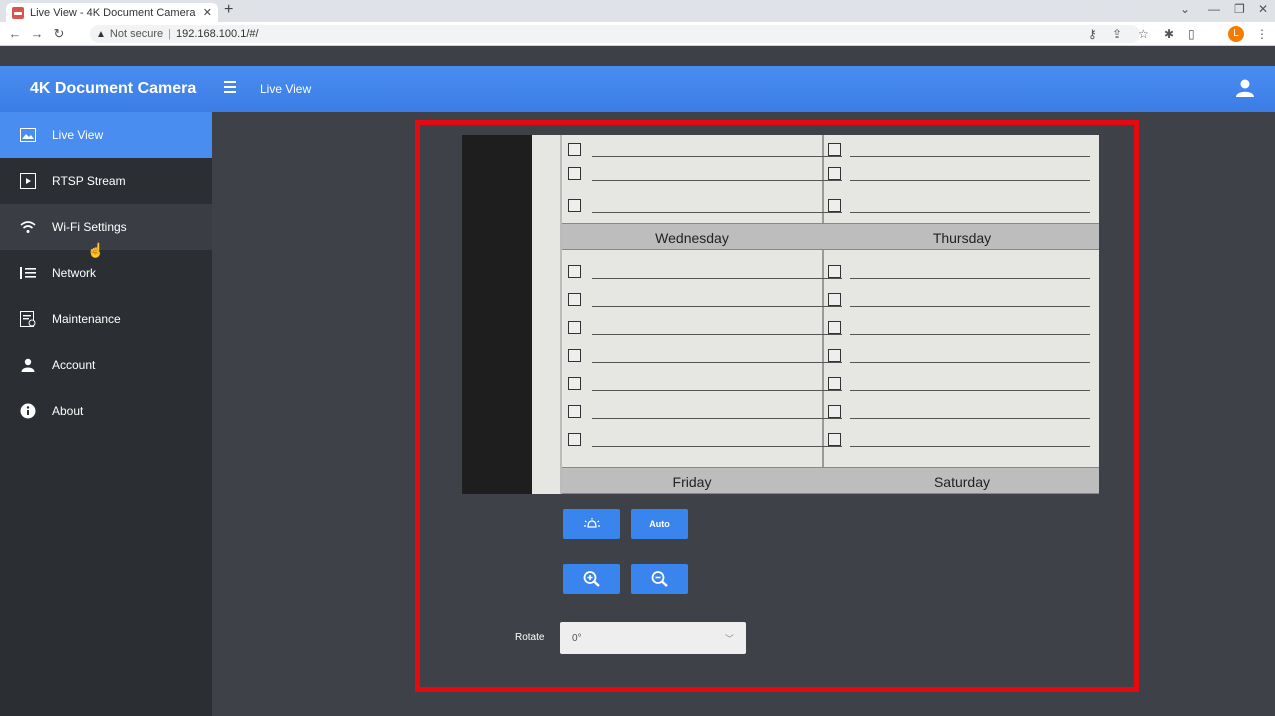 Image resolution: width=1275 pixels, height=716 pixels. What do you see at coordinates (28, 319) in the screenshot?
I see `maintenance-icon` at bounding box center [28, 319].